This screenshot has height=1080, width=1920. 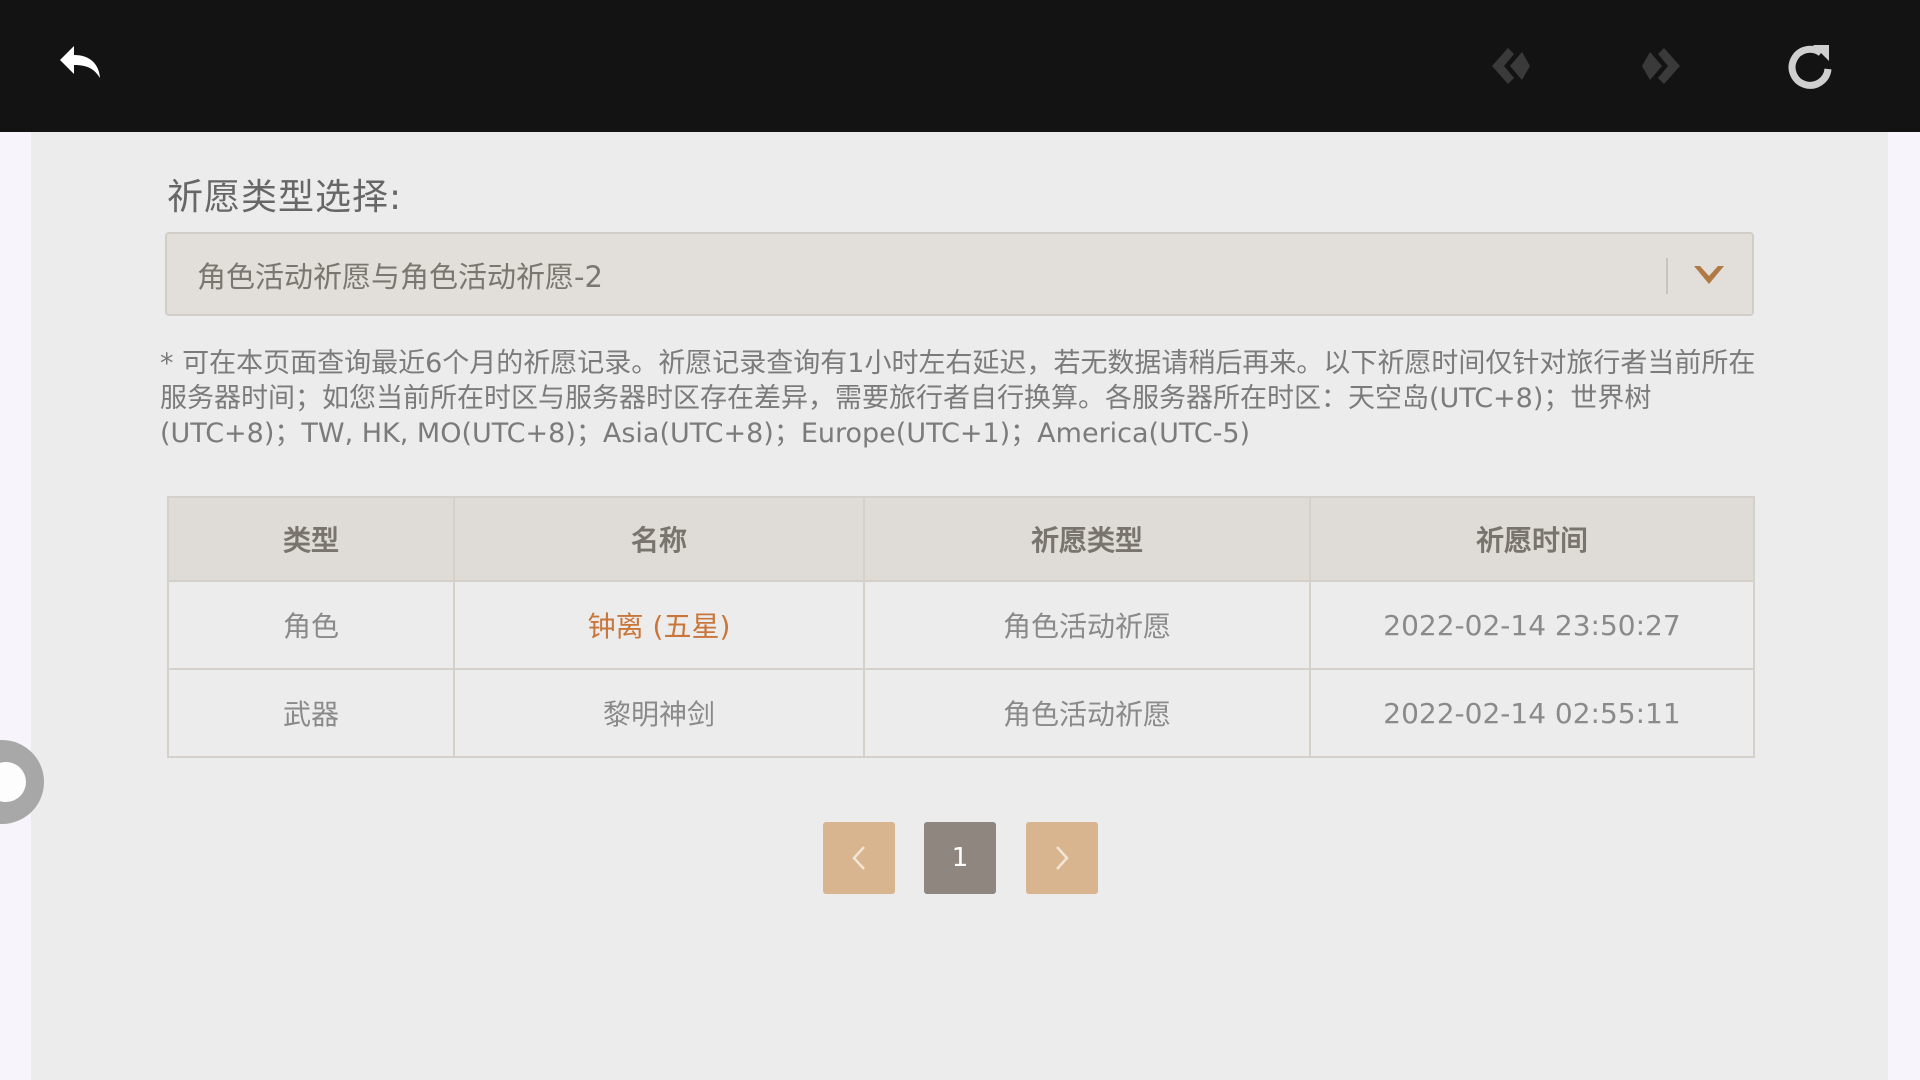 I want to click on cell-wish-time: 2022-02-14 02:55:11, so click(x=1532, y=713).